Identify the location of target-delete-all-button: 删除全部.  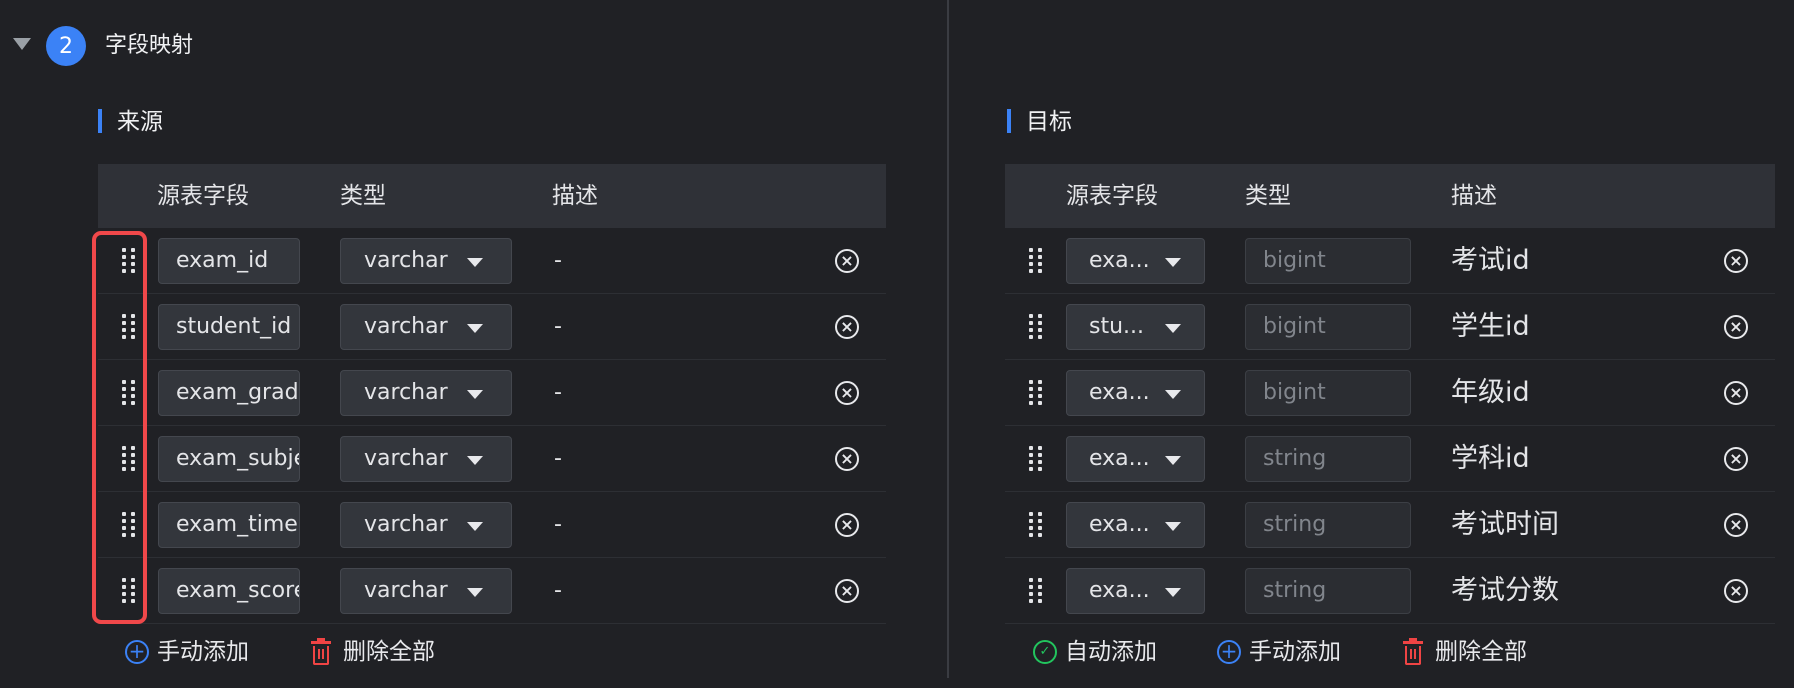
(1465, 652).